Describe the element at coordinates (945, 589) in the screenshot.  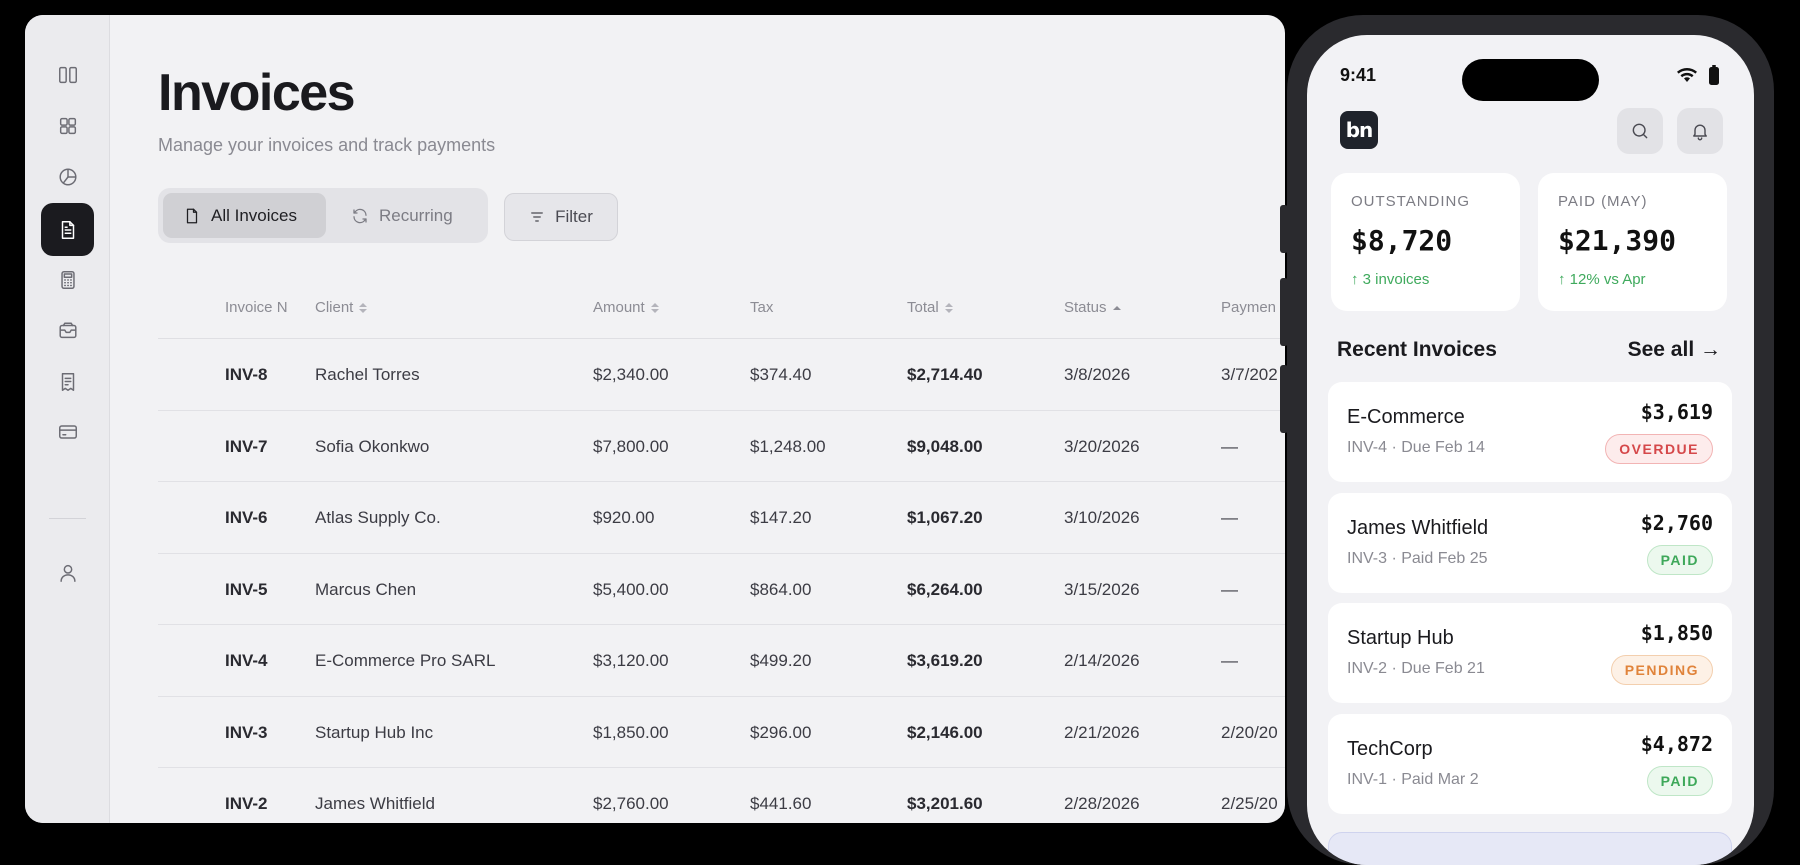
I see `cell-total: $6,264.00` at that location.